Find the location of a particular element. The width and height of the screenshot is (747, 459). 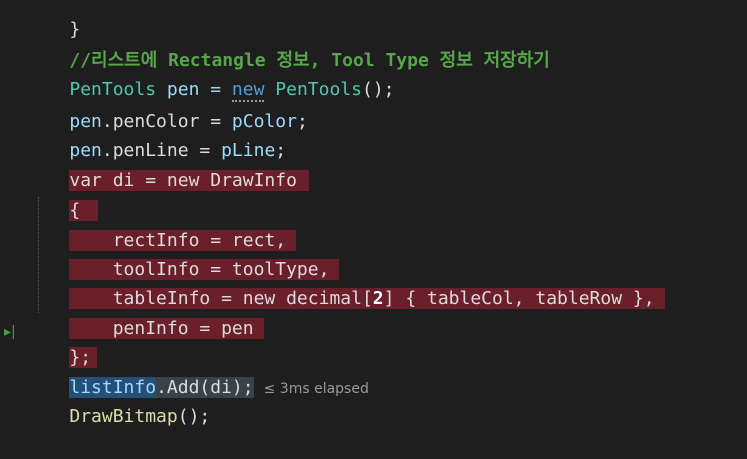

code-text: ] { tableCol, tableRow }, is located at coordinates (519, 298).